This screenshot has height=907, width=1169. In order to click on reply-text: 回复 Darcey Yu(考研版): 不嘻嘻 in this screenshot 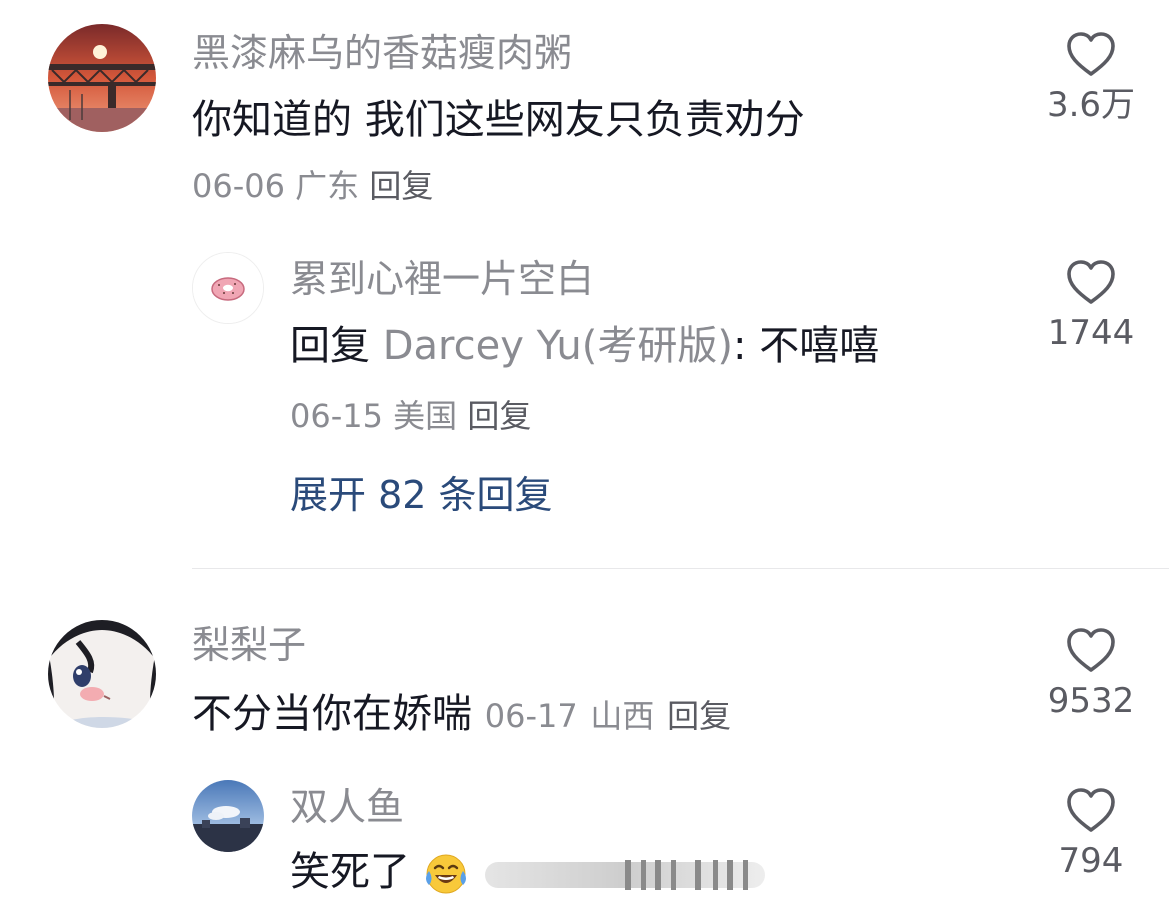, I will do `click(584, 346)`.